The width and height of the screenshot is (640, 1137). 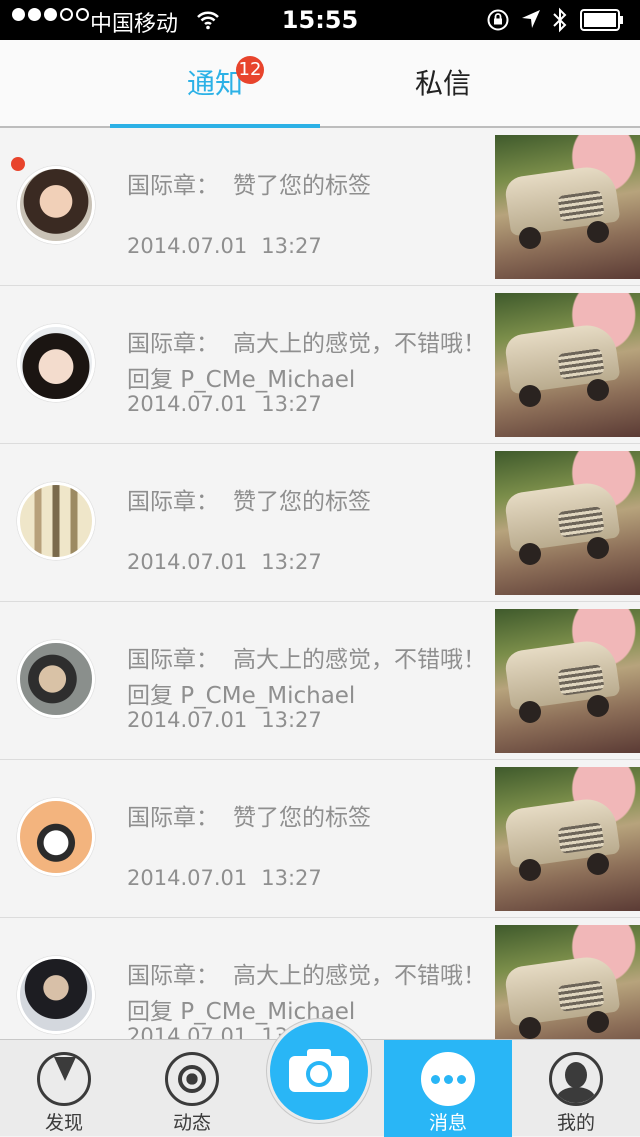 What do you see at coordinates (576, 1079) in the screenshot?
I see `person-icon` at bounding box center [576, 1079].